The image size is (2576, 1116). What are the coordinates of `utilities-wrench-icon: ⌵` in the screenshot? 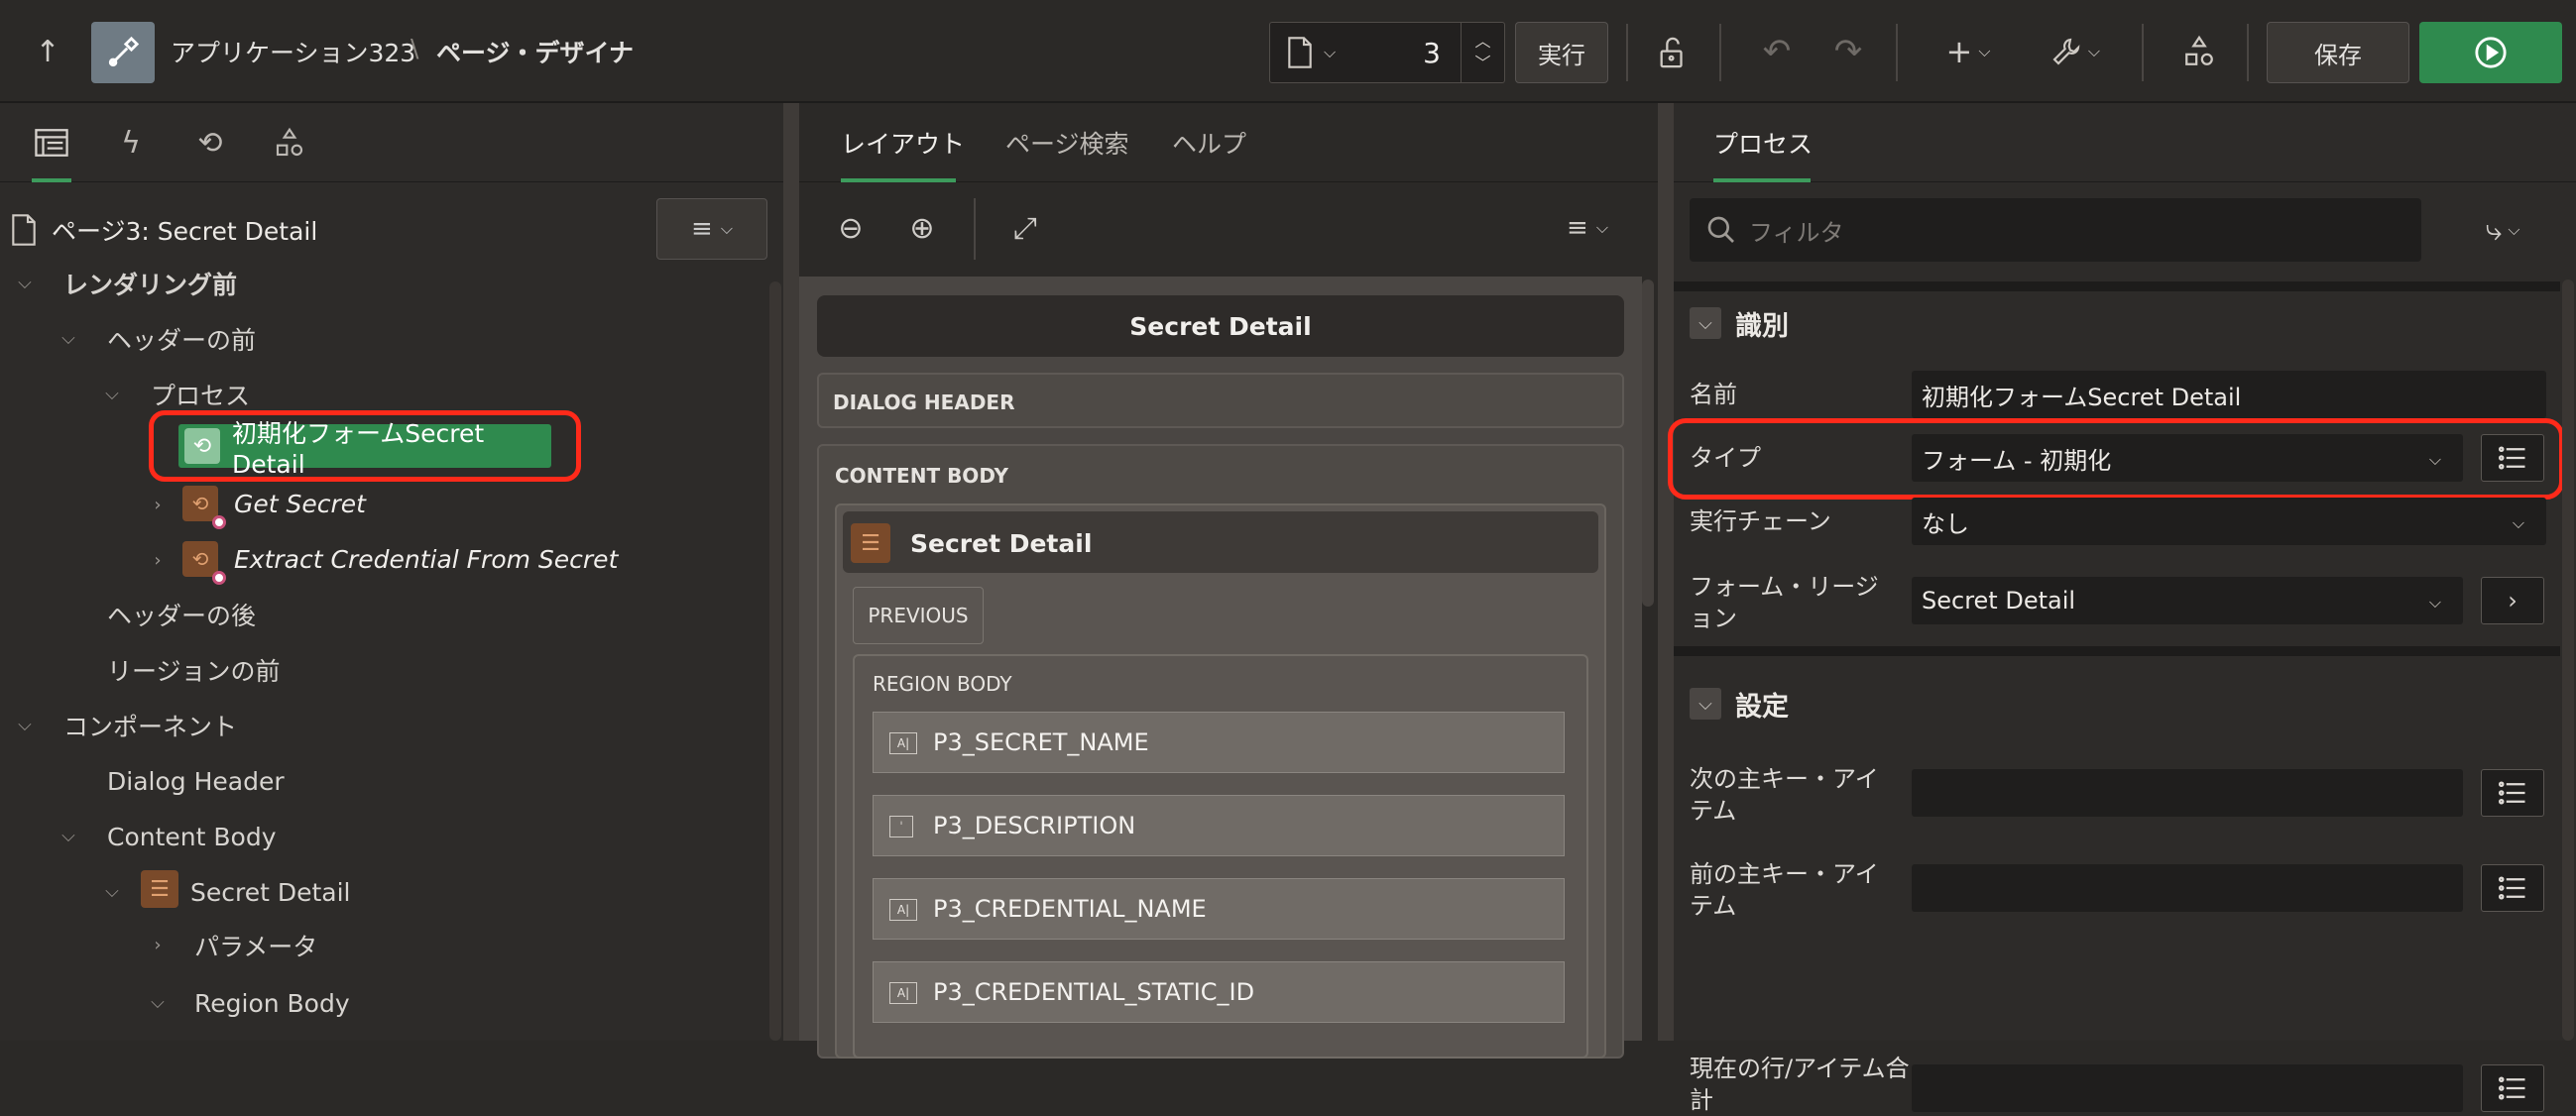 It's located at (2075, 51).